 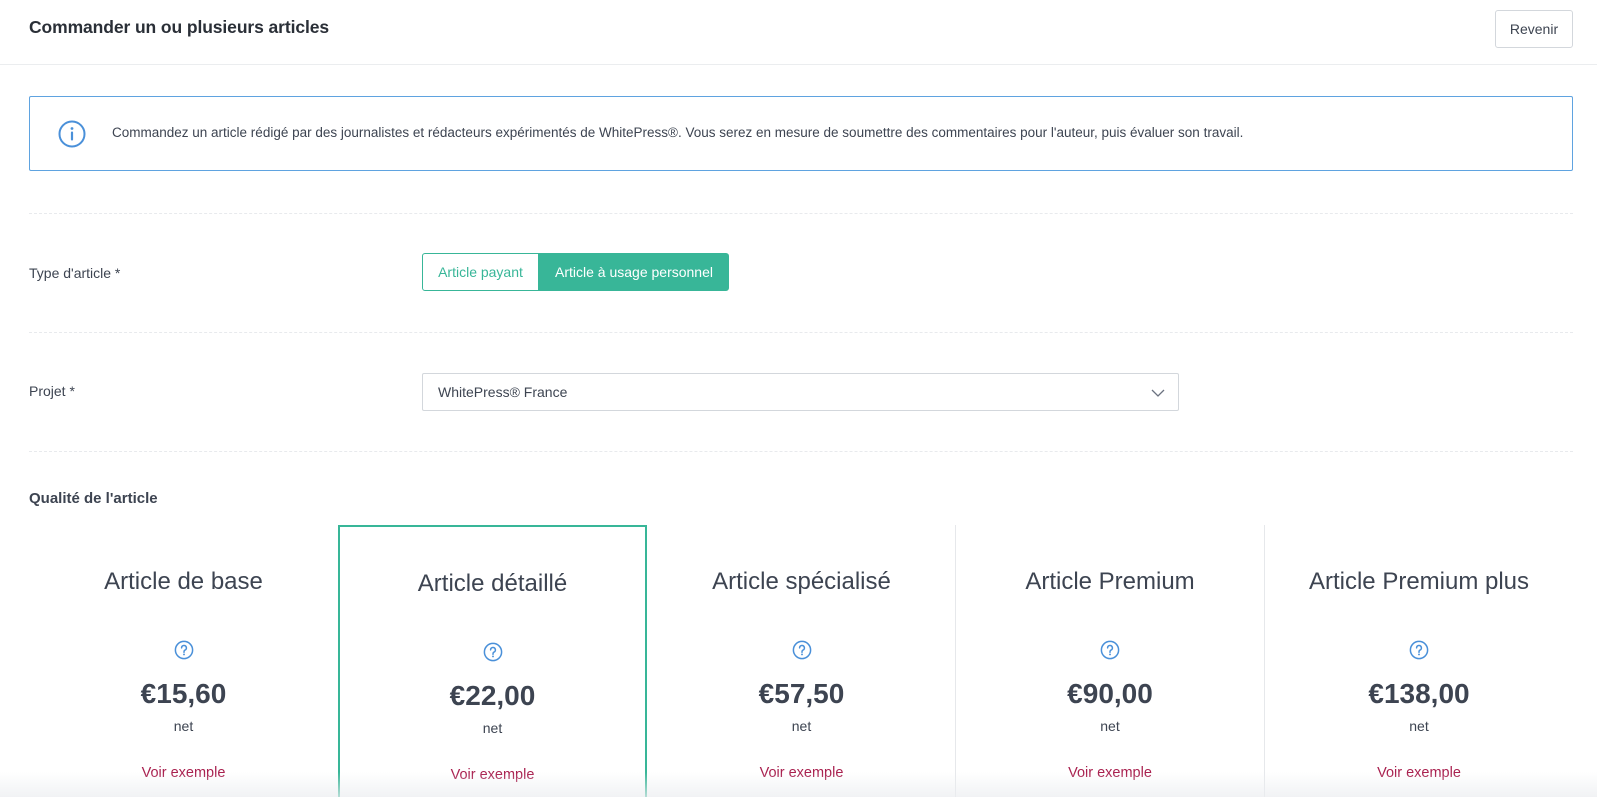 I want to click on card-title: Article spécialisé, so click(x=801, y=581).